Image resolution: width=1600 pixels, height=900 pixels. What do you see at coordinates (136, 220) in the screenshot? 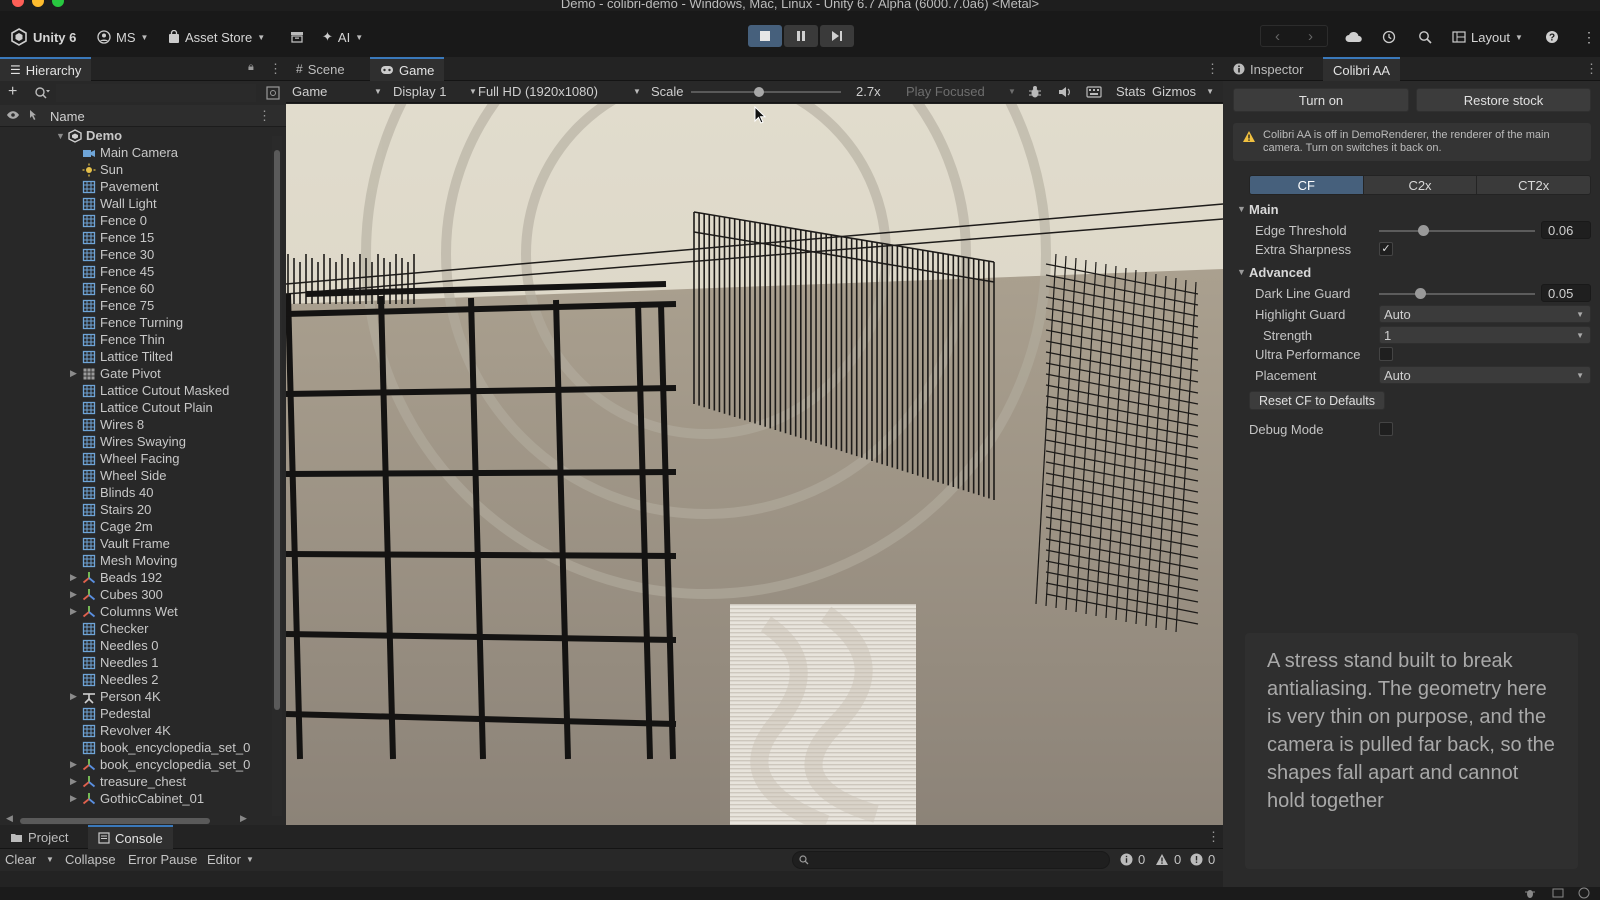
I see `hierarchy-item: Fence 0` at bounding box center [136, 220].